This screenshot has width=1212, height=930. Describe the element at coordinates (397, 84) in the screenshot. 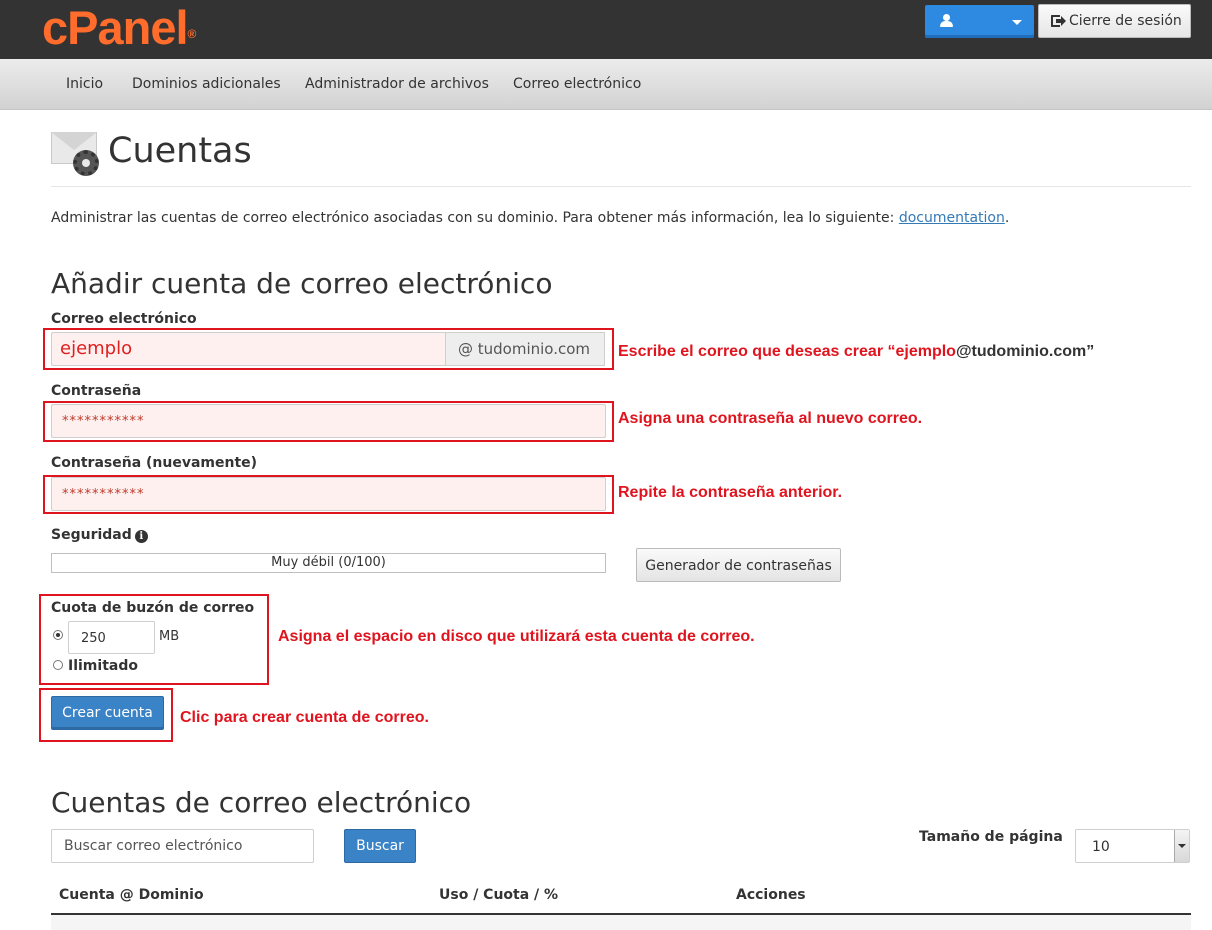

I see `nav-item-administrador-archivos: Administrador de archivos` at that location.